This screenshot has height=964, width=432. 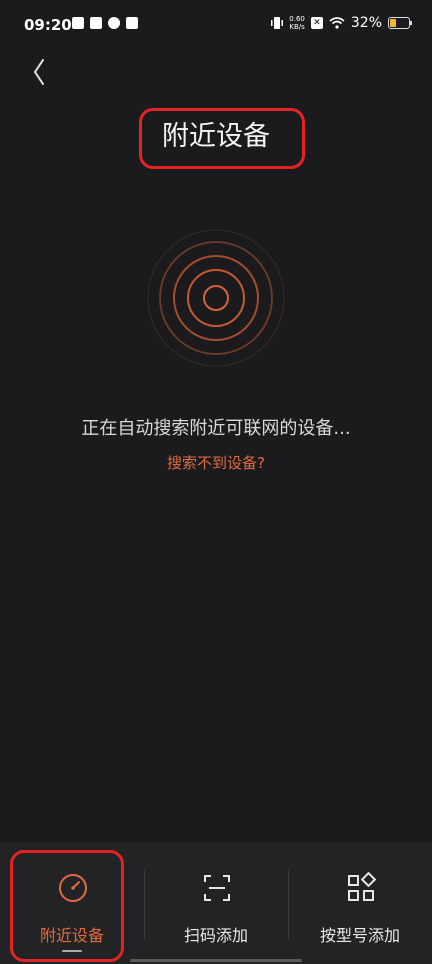 I want to click on link-icon, so click(x=114, y=23).